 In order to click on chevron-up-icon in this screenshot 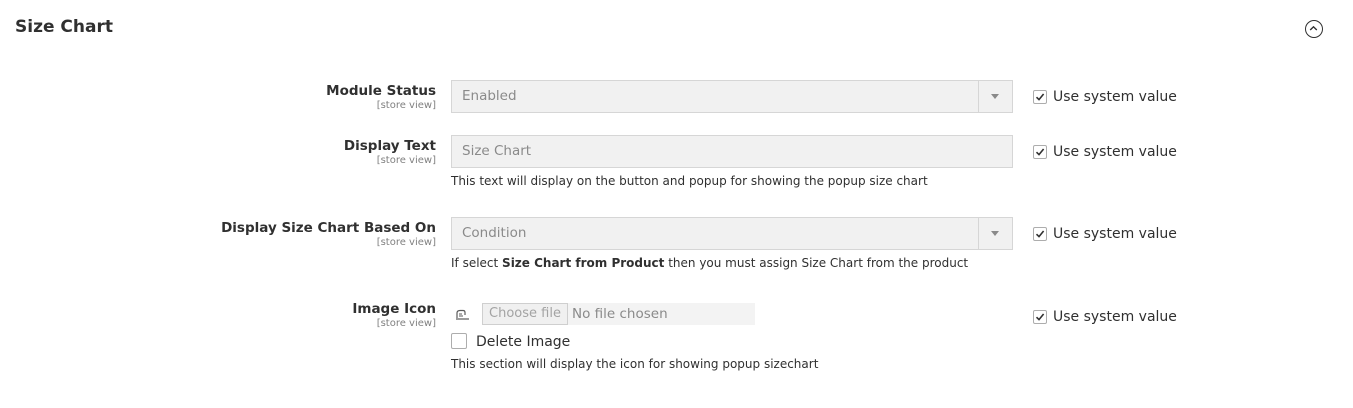, I will do `click(1313, 28)`.